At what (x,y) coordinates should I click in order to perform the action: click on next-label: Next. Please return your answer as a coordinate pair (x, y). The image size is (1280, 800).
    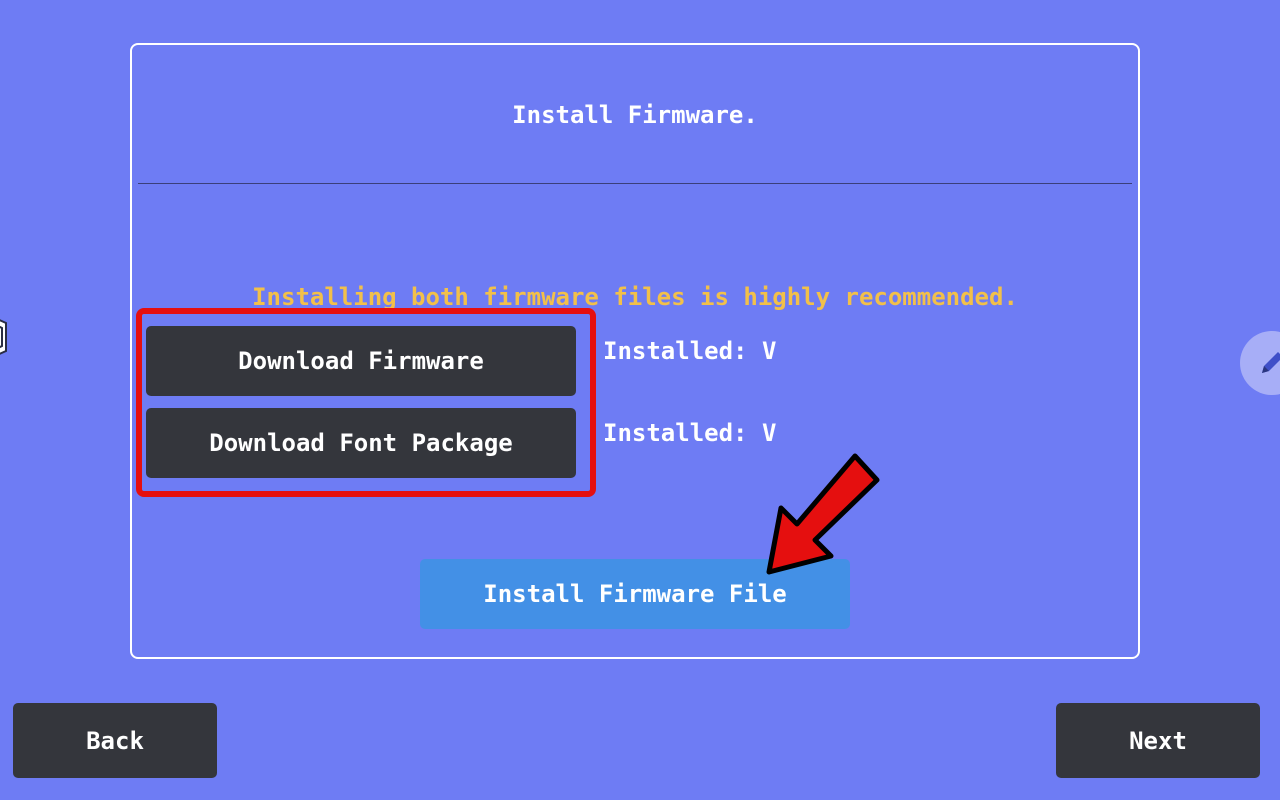
    Looking at the image, I should click on (1158, 740).